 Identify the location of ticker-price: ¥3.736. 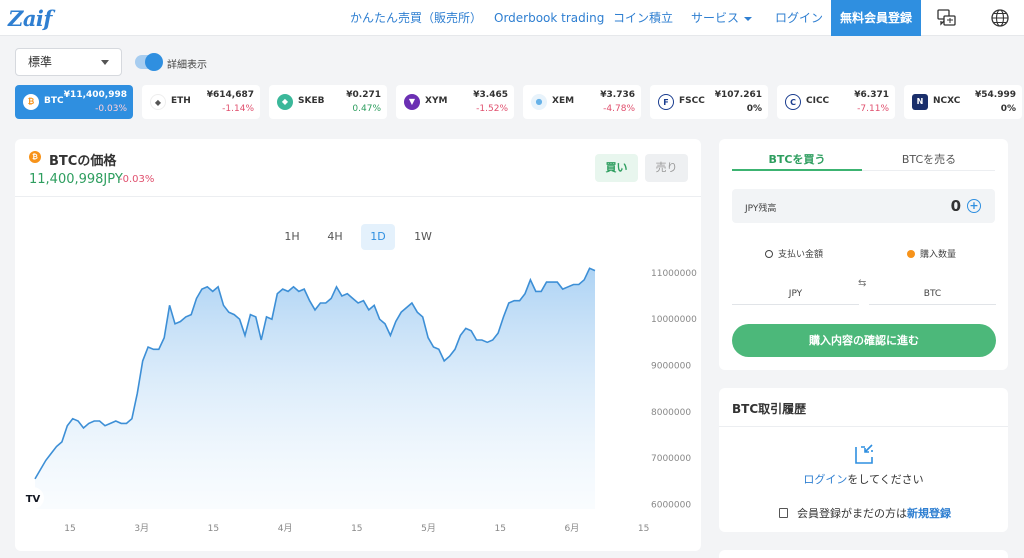
(617, 95).